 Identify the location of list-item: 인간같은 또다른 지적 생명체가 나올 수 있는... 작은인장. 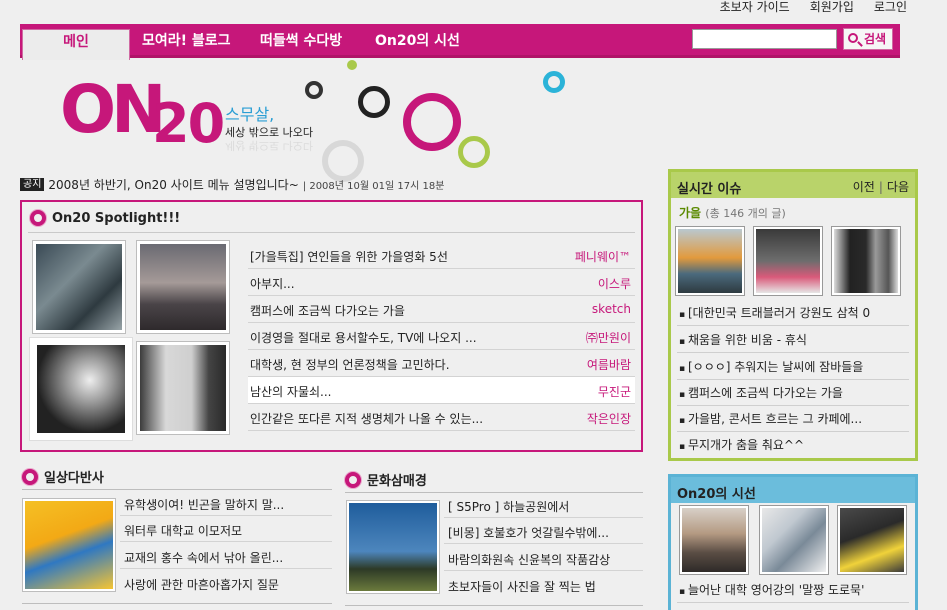
(441, 417).